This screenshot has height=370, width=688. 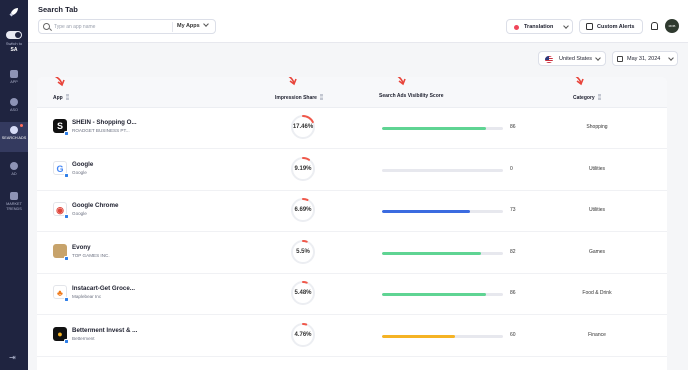 I want to click on ad-icon, so click(x=14, y=166).